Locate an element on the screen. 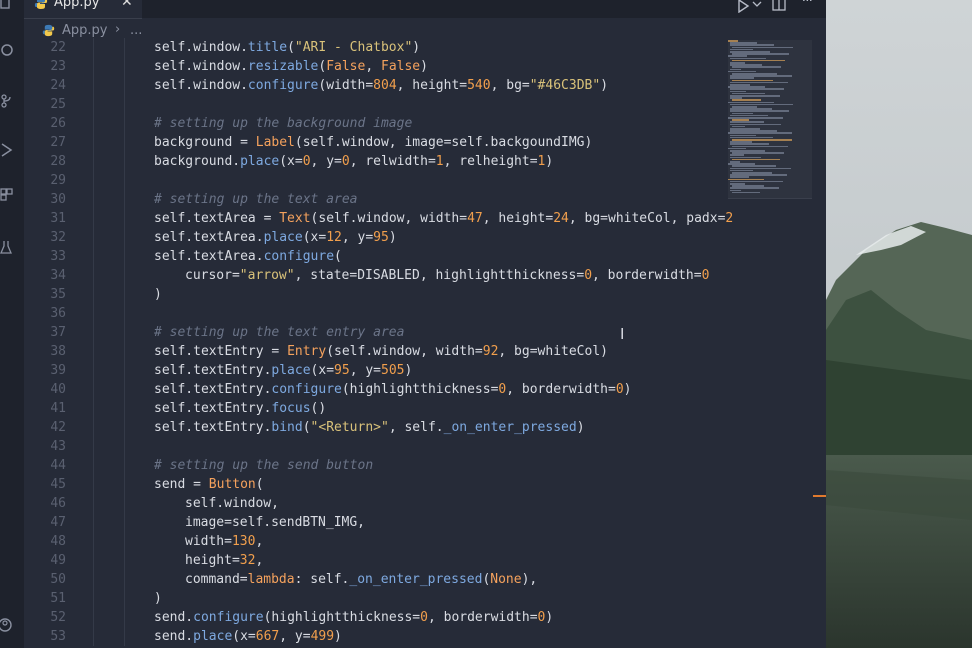 This screenshot has height=648, width=972. code-token: width= is located at coordinates (208, 541).